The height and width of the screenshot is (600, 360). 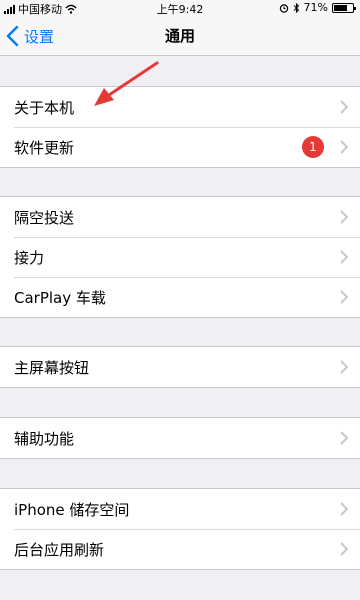 What do you see at coordinates (180, 107) in the screenshot?
I see `row-about: 关于本机` at bounding box center [180, 107].